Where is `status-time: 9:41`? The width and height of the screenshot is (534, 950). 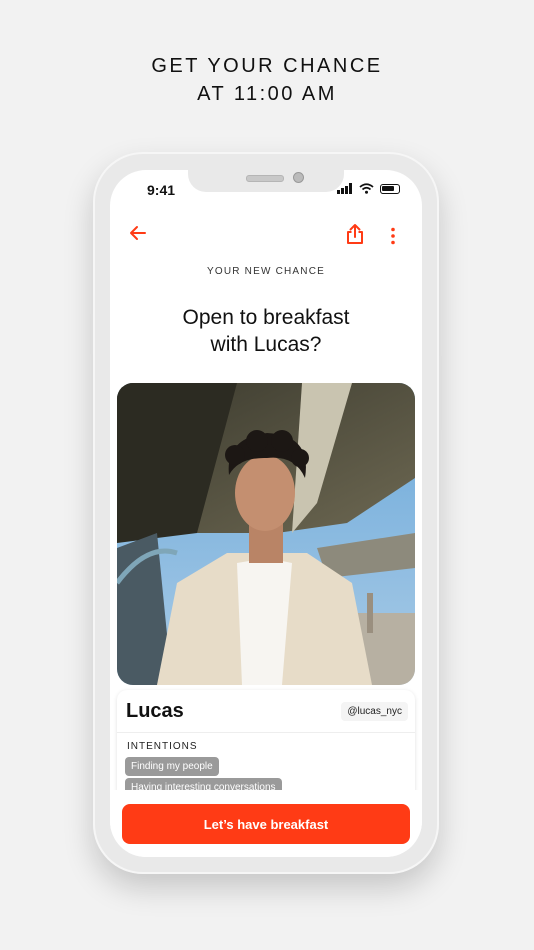 status-time: 9:41 is located at coordinates (161, 190).